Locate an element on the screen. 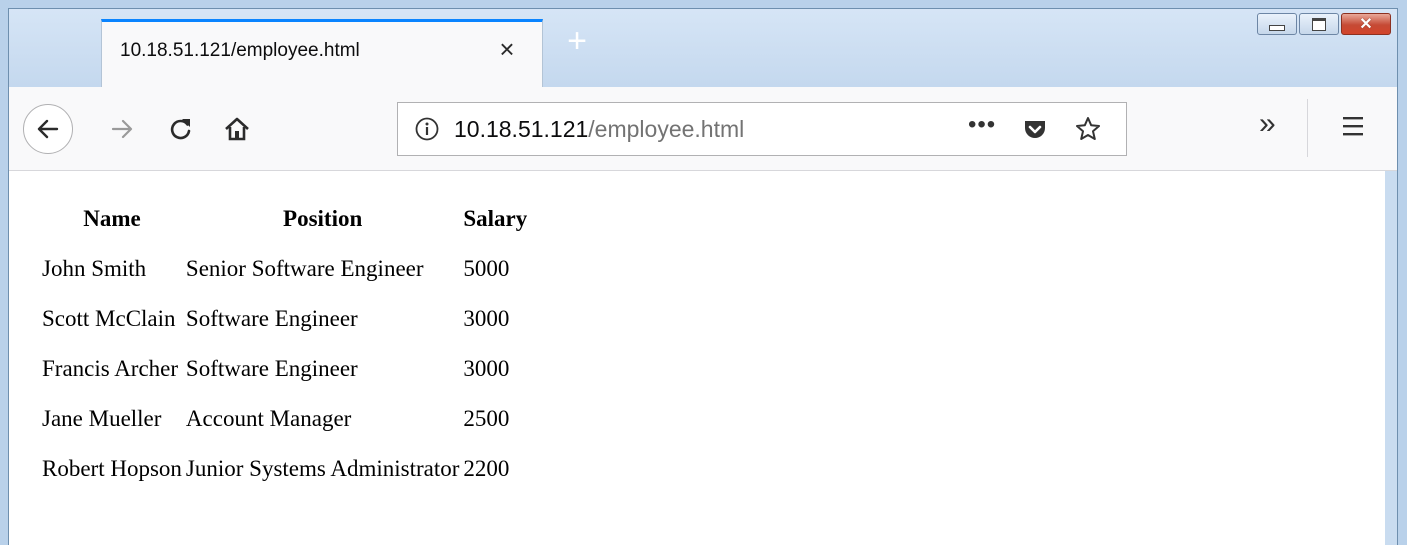 Image resolution: width=1407 pixels, height=545 pixels. home-icon is located at coordinates (237, 129).